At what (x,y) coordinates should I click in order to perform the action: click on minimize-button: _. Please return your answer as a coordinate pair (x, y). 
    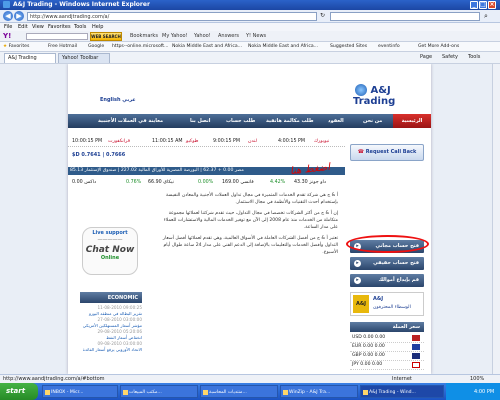
    Looking at the image, I should click on (474, 5).